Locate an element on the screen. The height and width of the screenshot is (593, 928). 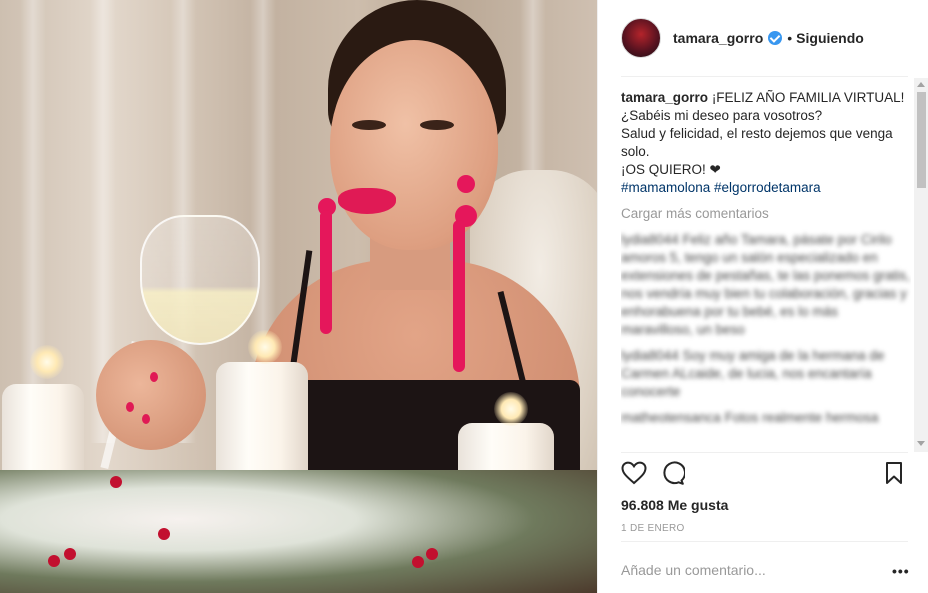
author-username: tamara_gorro is located at coordinates (718, 38).